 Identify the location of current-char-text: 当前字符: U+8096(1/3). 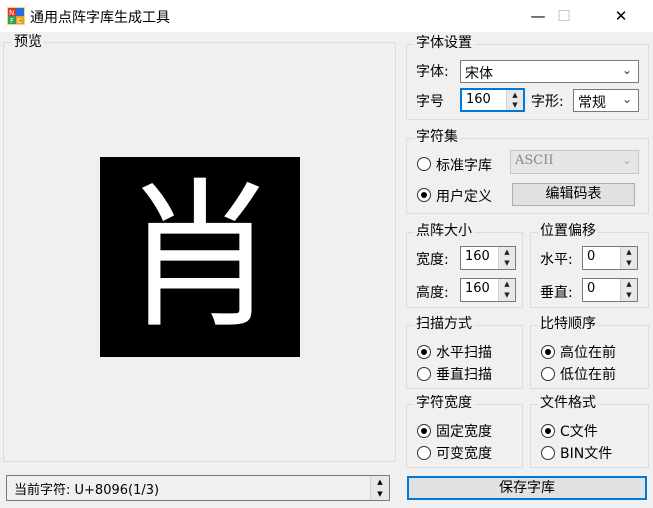
(87, 490).